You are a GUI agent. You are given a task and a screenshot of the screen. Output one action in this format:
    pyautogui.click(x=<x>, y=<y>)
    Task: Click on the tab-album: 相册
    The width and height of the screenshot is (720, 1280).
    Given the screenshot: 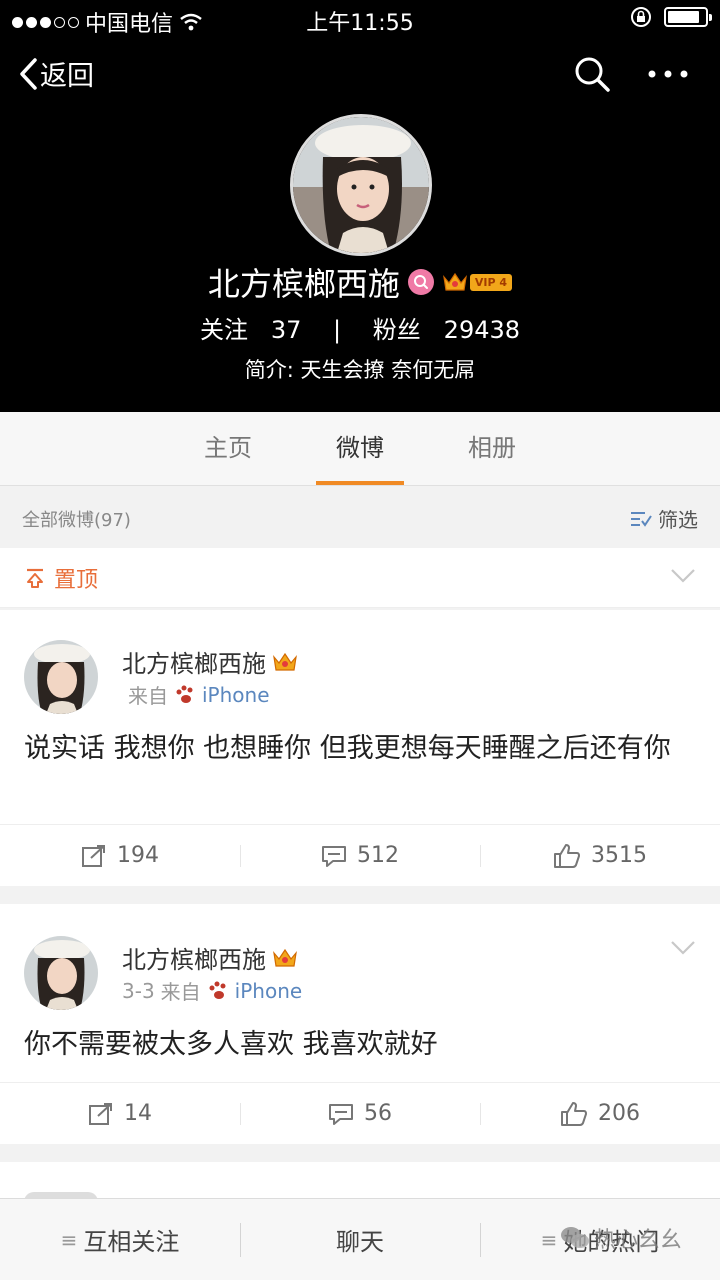 What is the action you would take?
    pyautogui.click(x=492, y=449)
    